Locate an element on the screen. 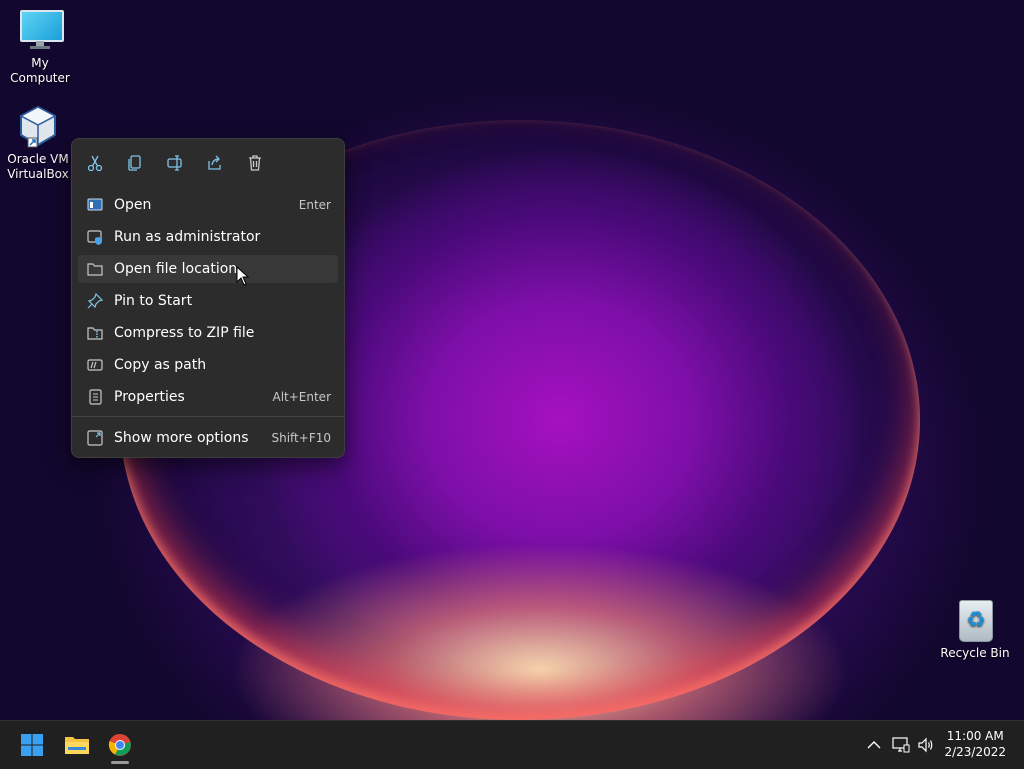 The width and height of the screenshot is (1024, 769). rename-button is located at coordinates (175, 163).